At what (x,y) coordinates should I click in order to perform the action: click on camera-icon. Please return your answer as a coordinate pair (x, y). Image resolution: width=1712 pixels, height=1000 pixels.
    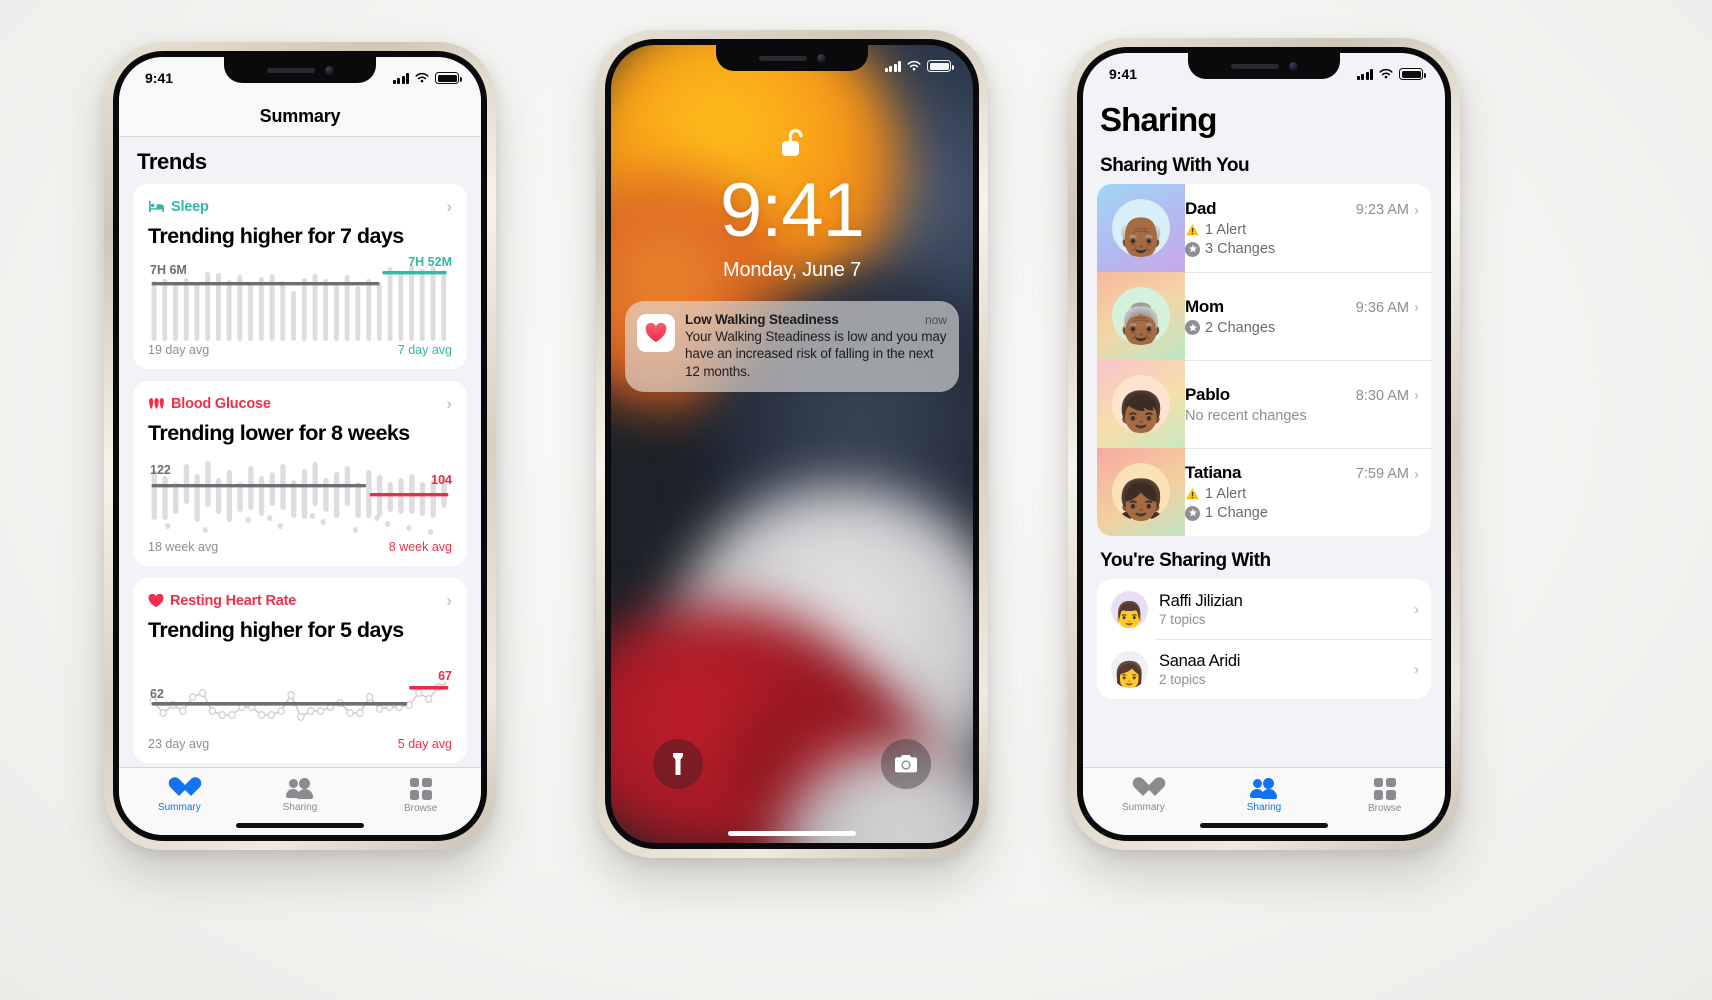
    Looking at the image, I should click on (906, 764).